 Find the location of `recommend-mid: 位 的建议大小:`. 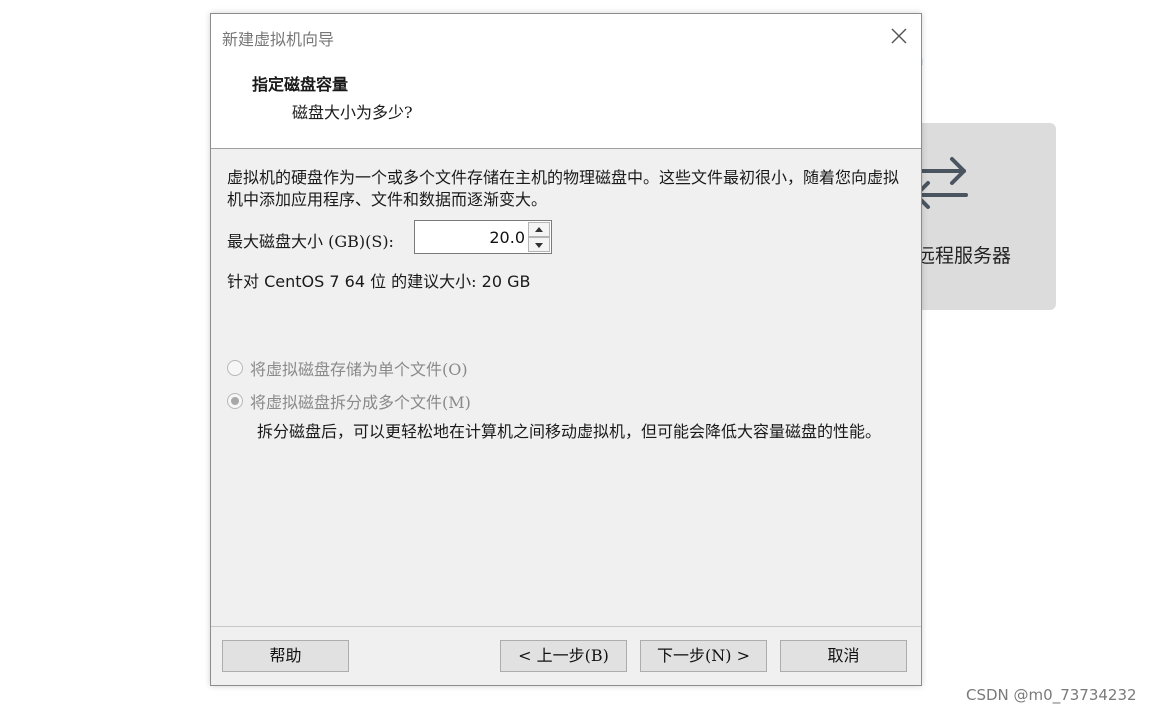

recommend-mid: 位 的建议大小: is located at coordinates (423, 281).